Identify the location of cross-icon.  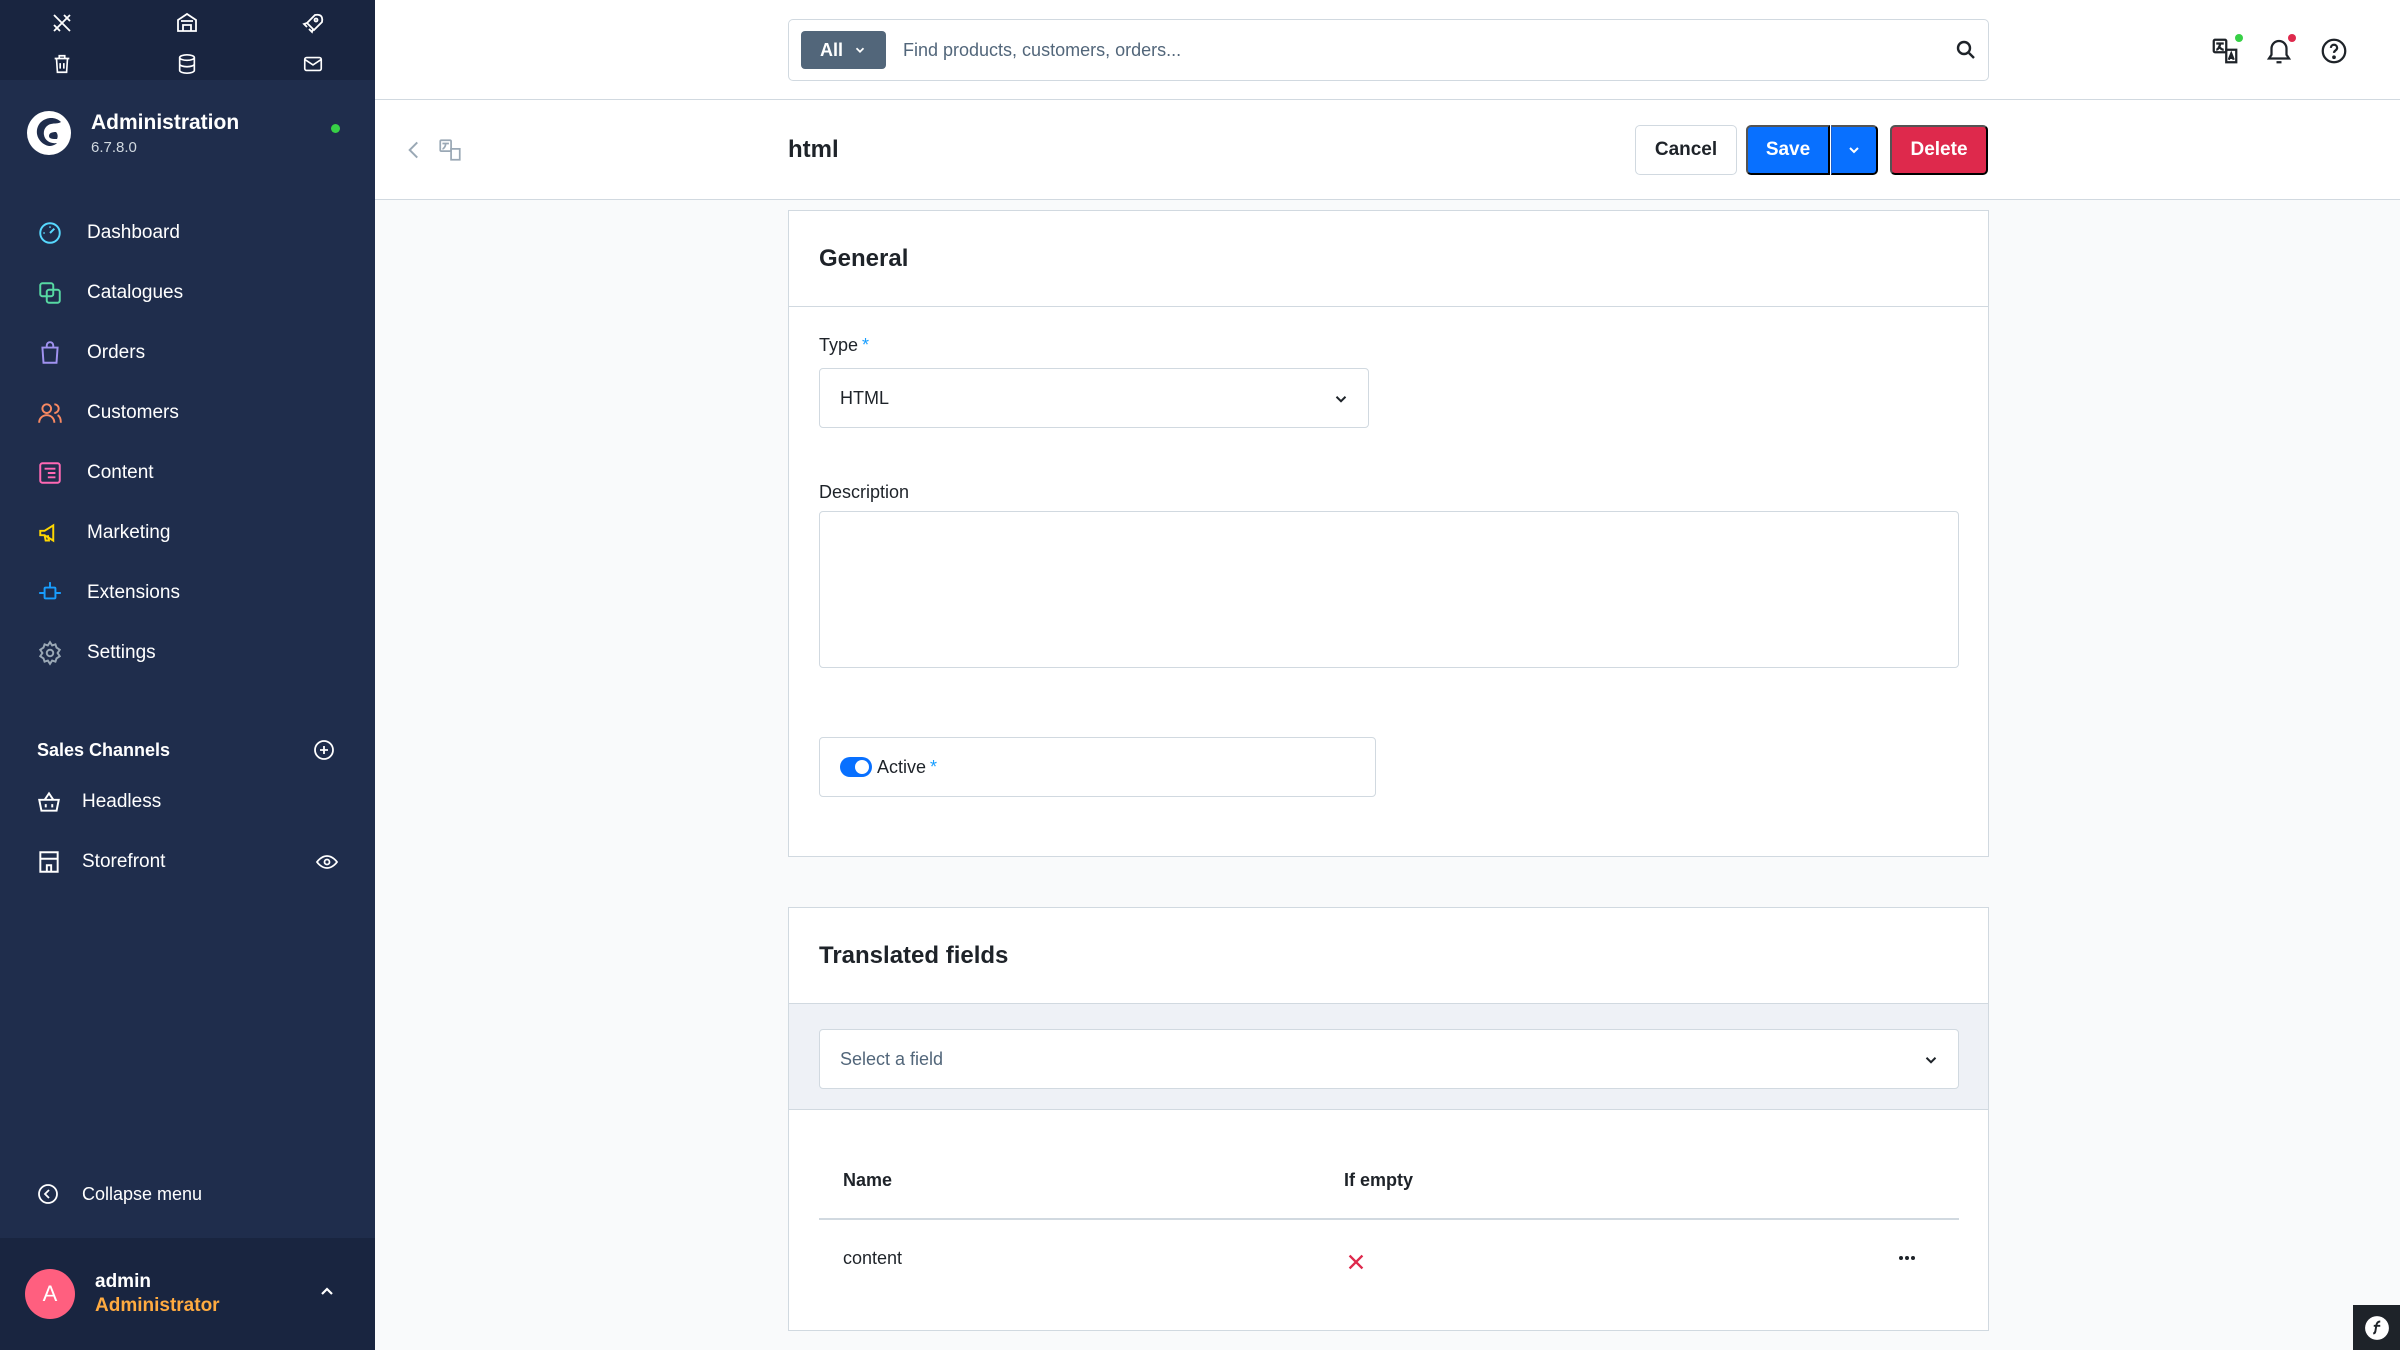
(1356, 1262).